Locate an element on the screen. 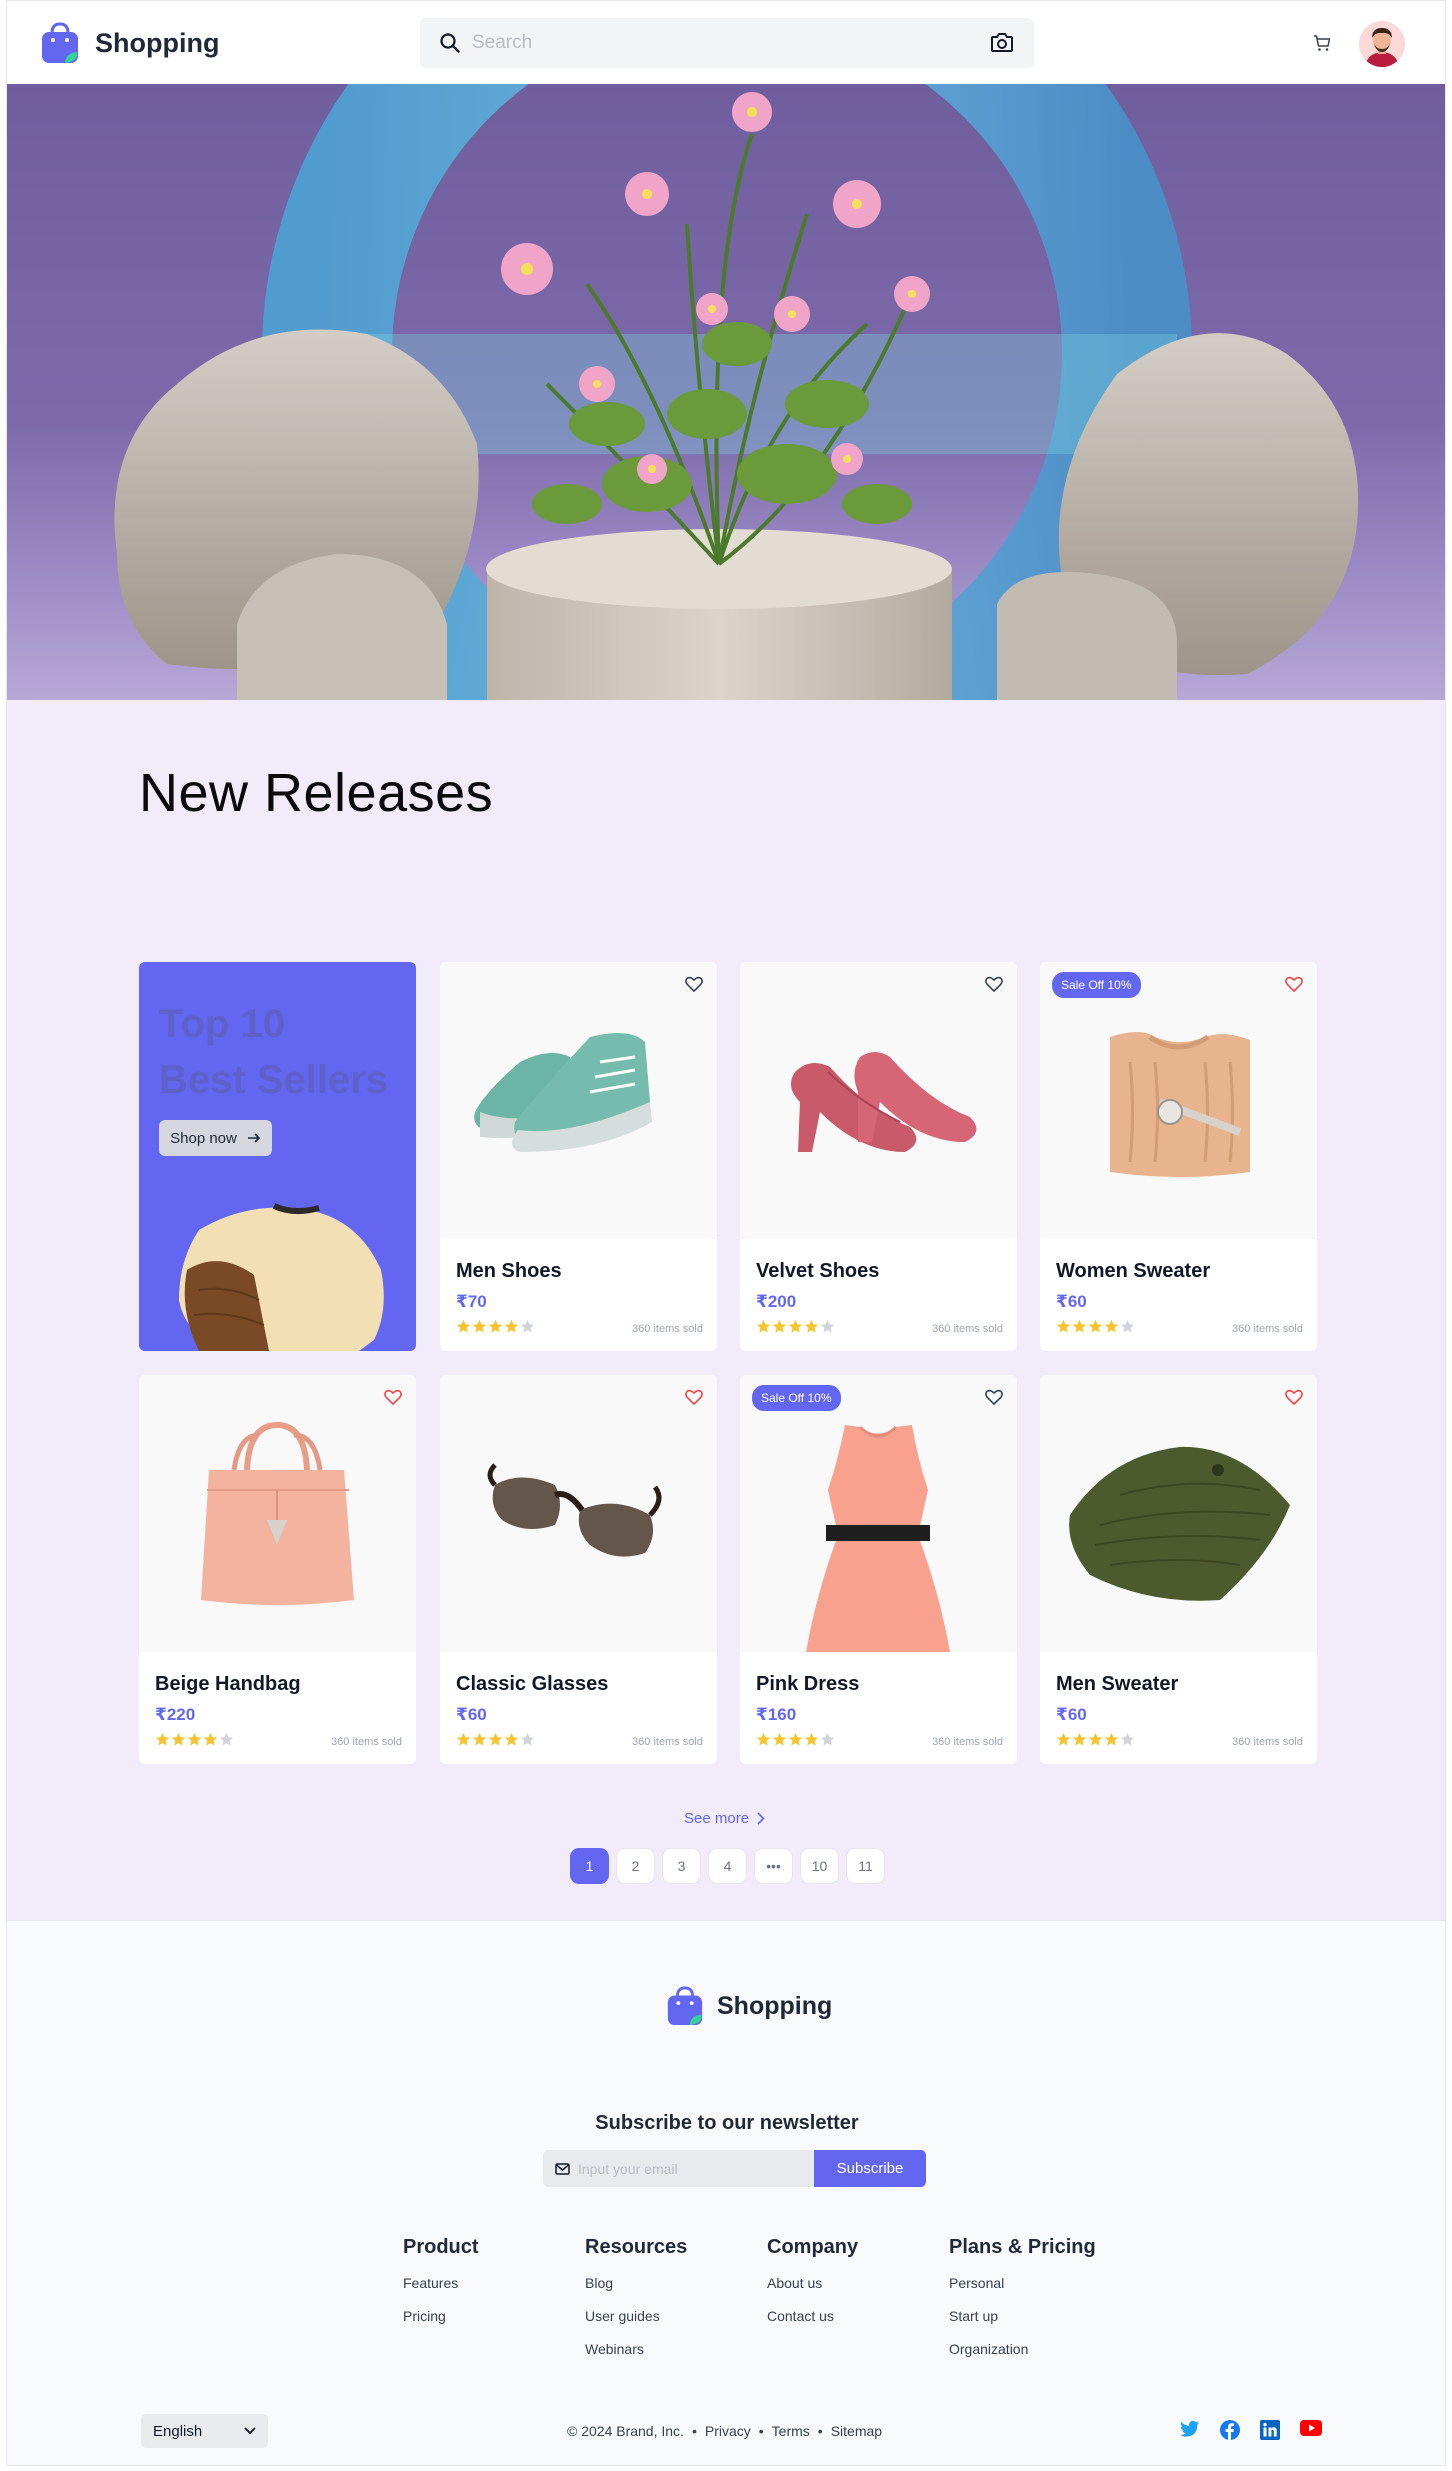  privacy-link: Privacy is located at coordinates (728, 2431).